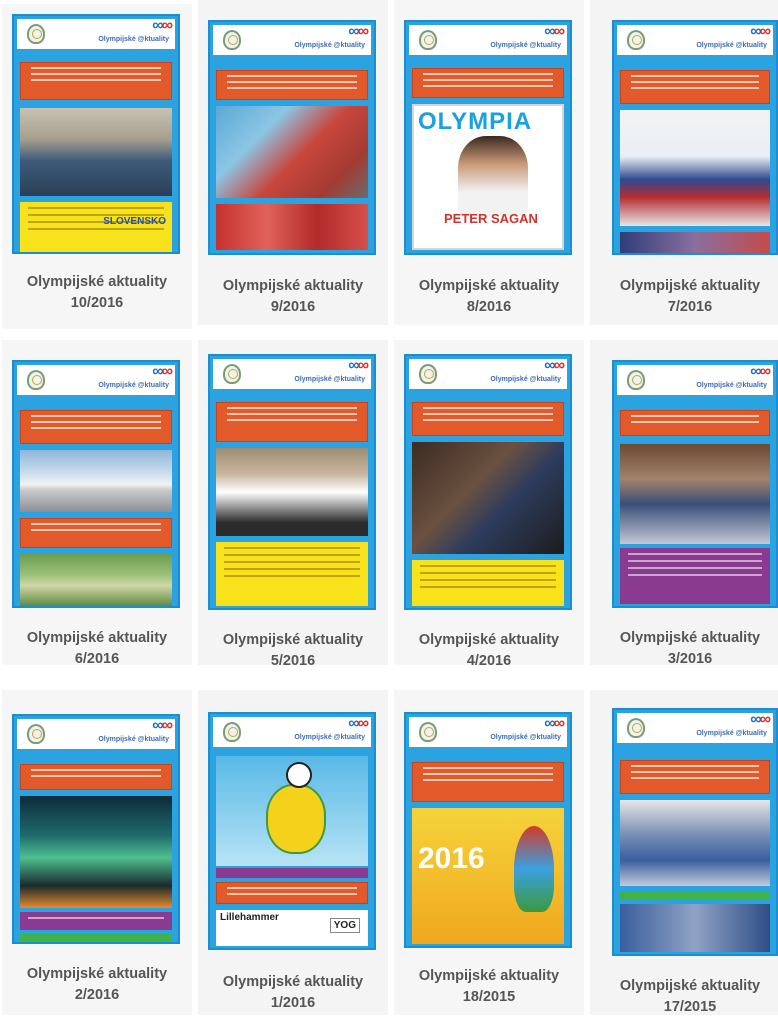  What do you see at coordinates (249, 917) in the screenshot?
I see `lillehammer-tag: Lillehammer` at bounding box center [249, 917].